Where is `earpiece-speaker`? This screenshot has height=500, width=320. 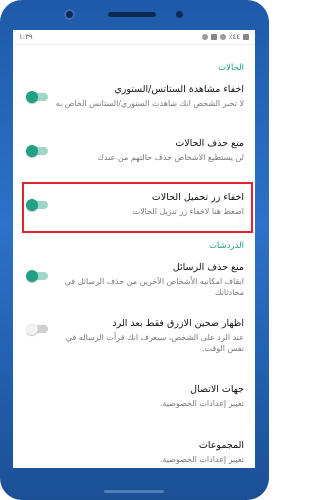 earpiece-speaker is located at coordinates (132, 14).